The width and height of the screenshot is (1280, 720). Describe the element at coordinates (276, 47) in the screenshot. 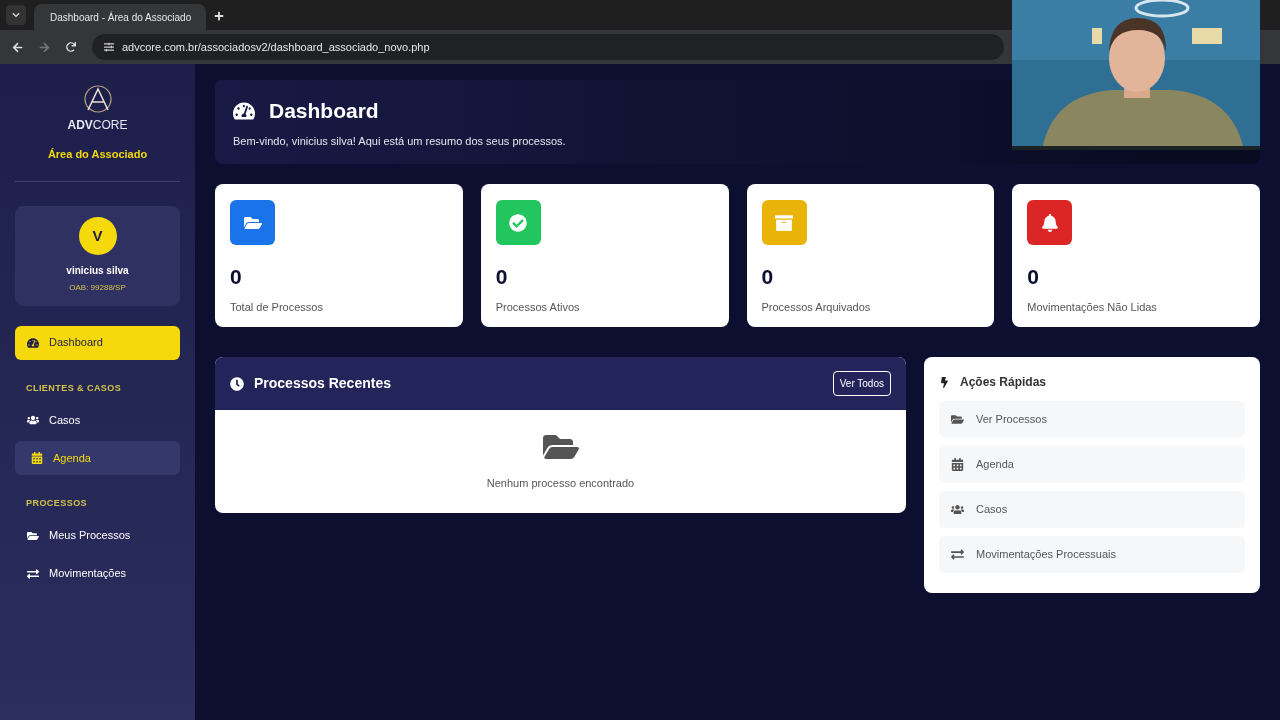

I see `url-text: advcore.com.br/associadosv2/dashboard_associado_novo.php` at that location.